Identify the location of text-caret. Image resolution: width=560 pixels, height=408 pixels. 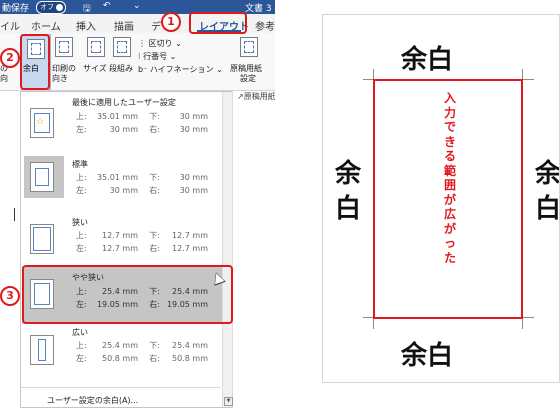
(14, 214).